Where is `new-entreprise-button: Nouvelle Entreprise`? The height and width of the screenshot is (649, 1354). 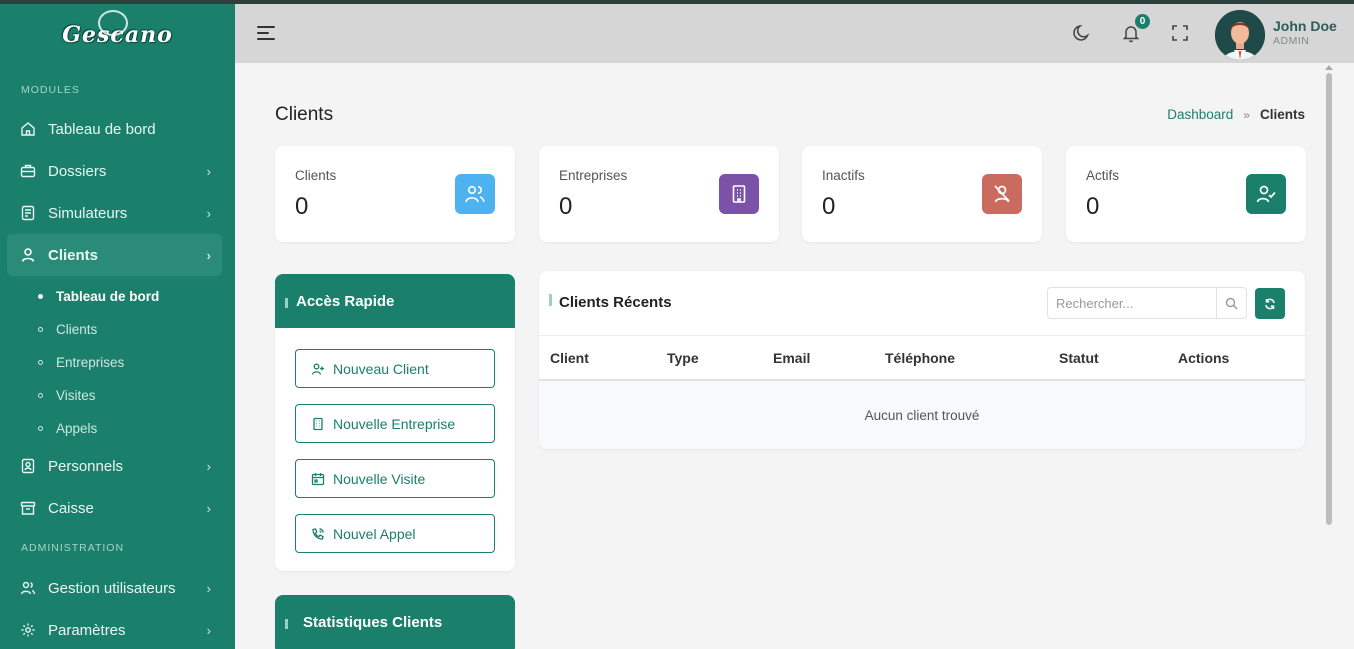
new-entreprise-button: Nouvelle Entreprise is located at coordinates (395, 423).